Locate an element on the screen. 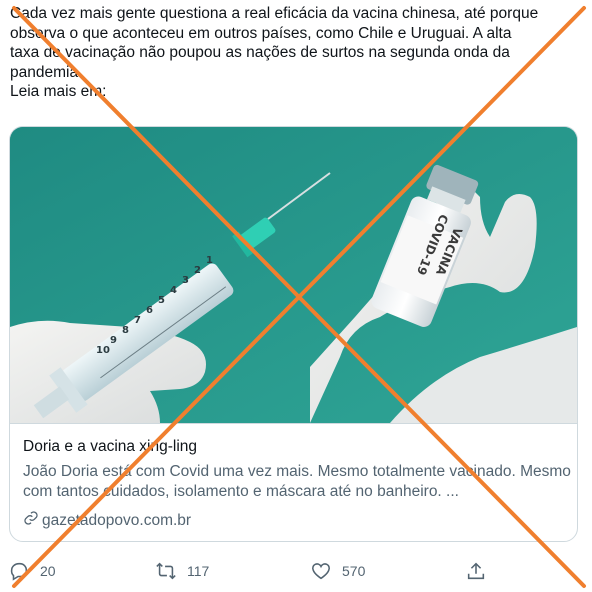  syringe-mark: 9 is located at coordinates (113, 340).